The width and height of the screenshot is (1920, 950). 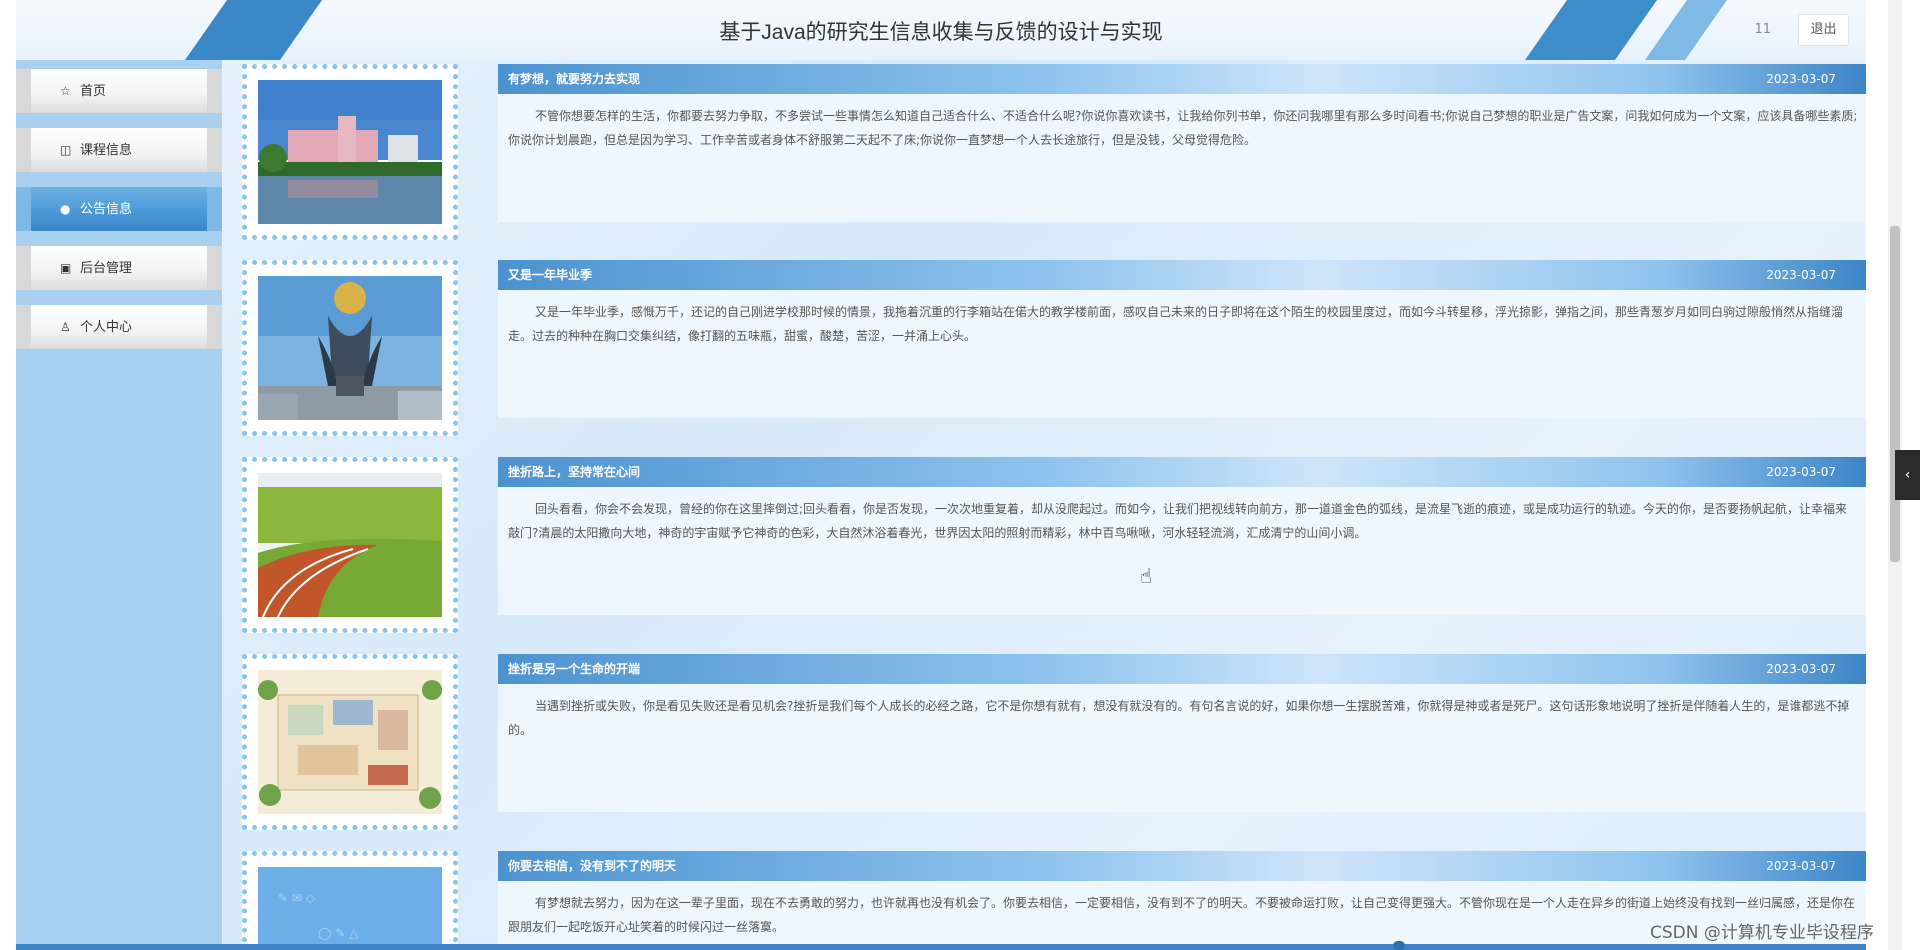 What do you see at coordinates (66, 268) in the screenshot?
I see `briefcase-icon: ▣` at bounding box center [66, 268].